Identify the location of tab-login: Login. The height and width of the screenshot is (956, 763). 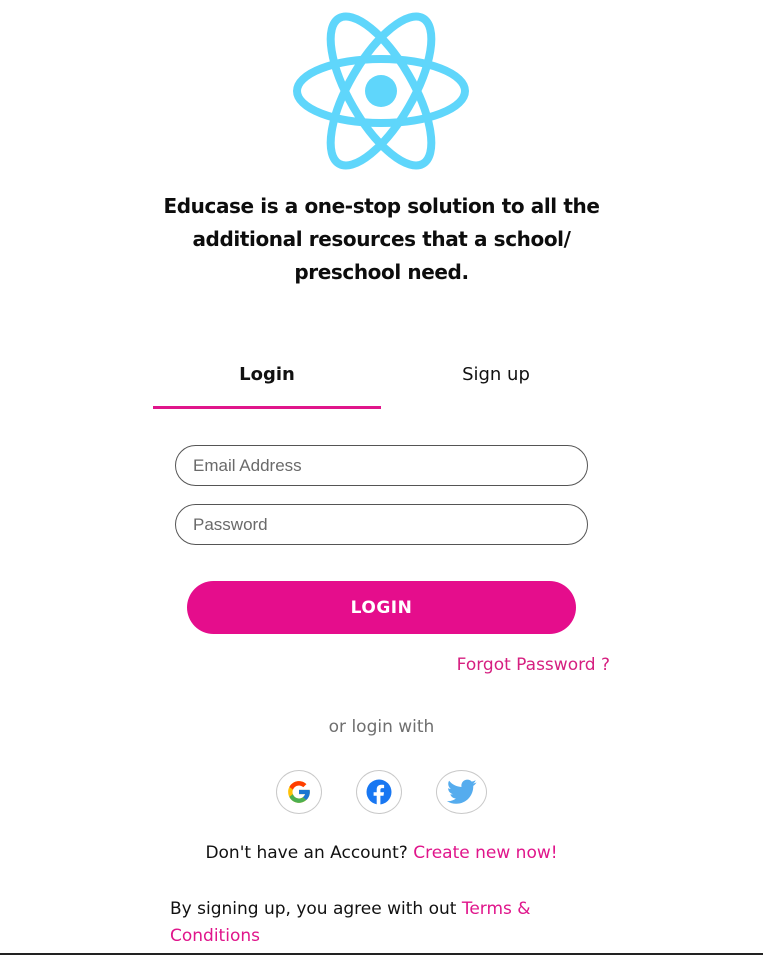
(267, 380).